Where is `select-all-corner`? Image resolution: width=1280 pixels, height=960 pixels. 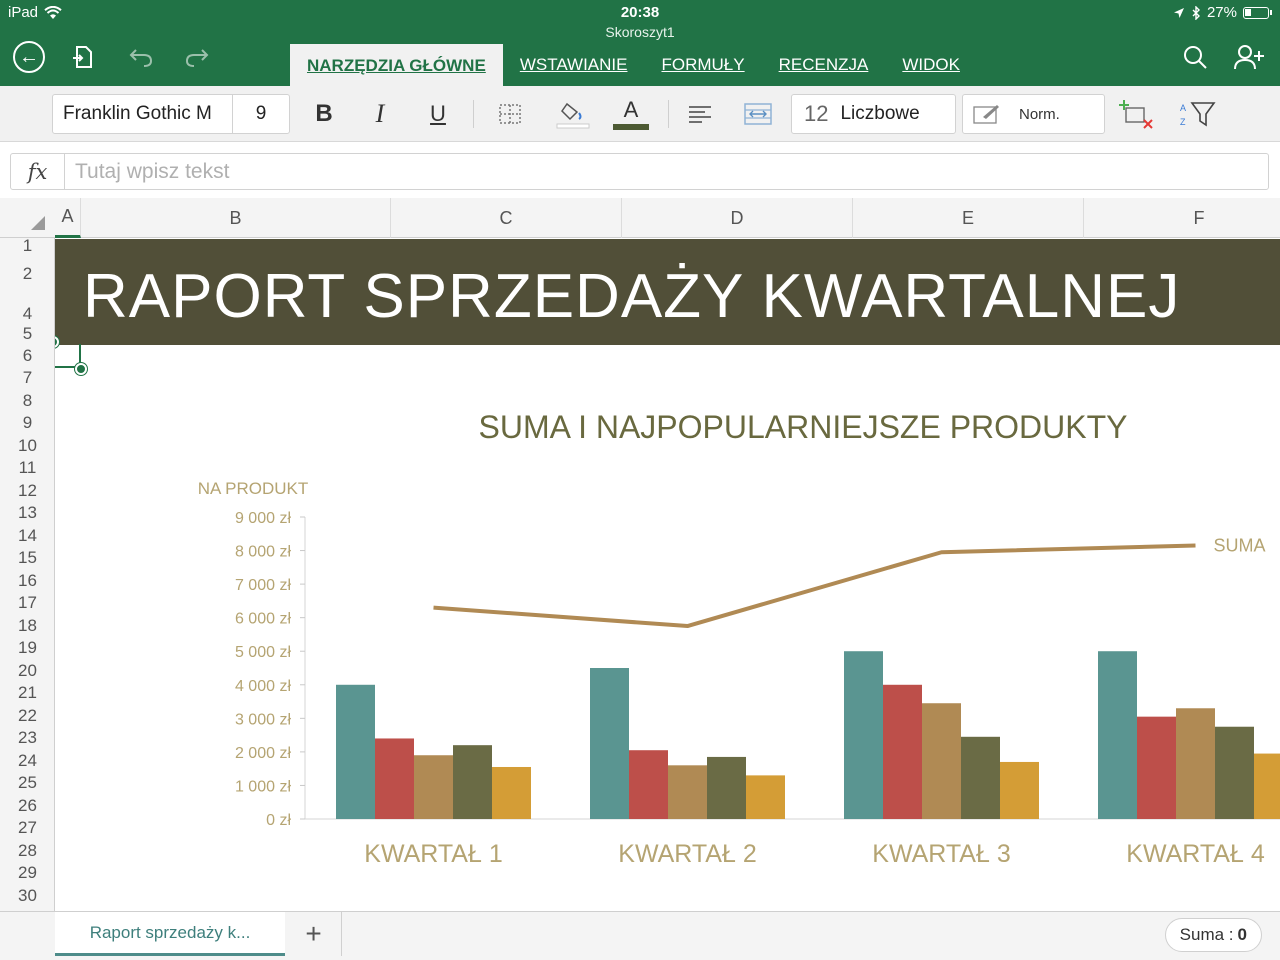
select-all-corner is located at coordinates (27, 218).